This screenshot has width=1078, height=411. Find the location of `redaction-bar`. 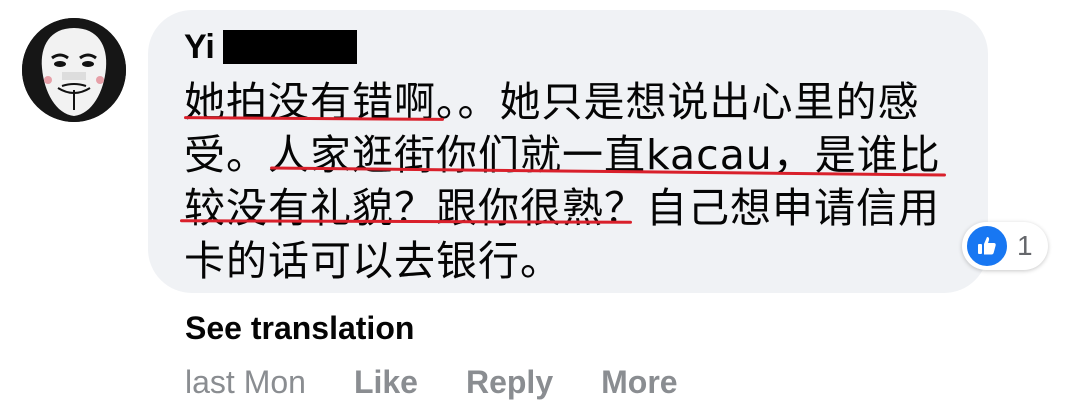

redaction-bar is located at coordinates (289, 47).